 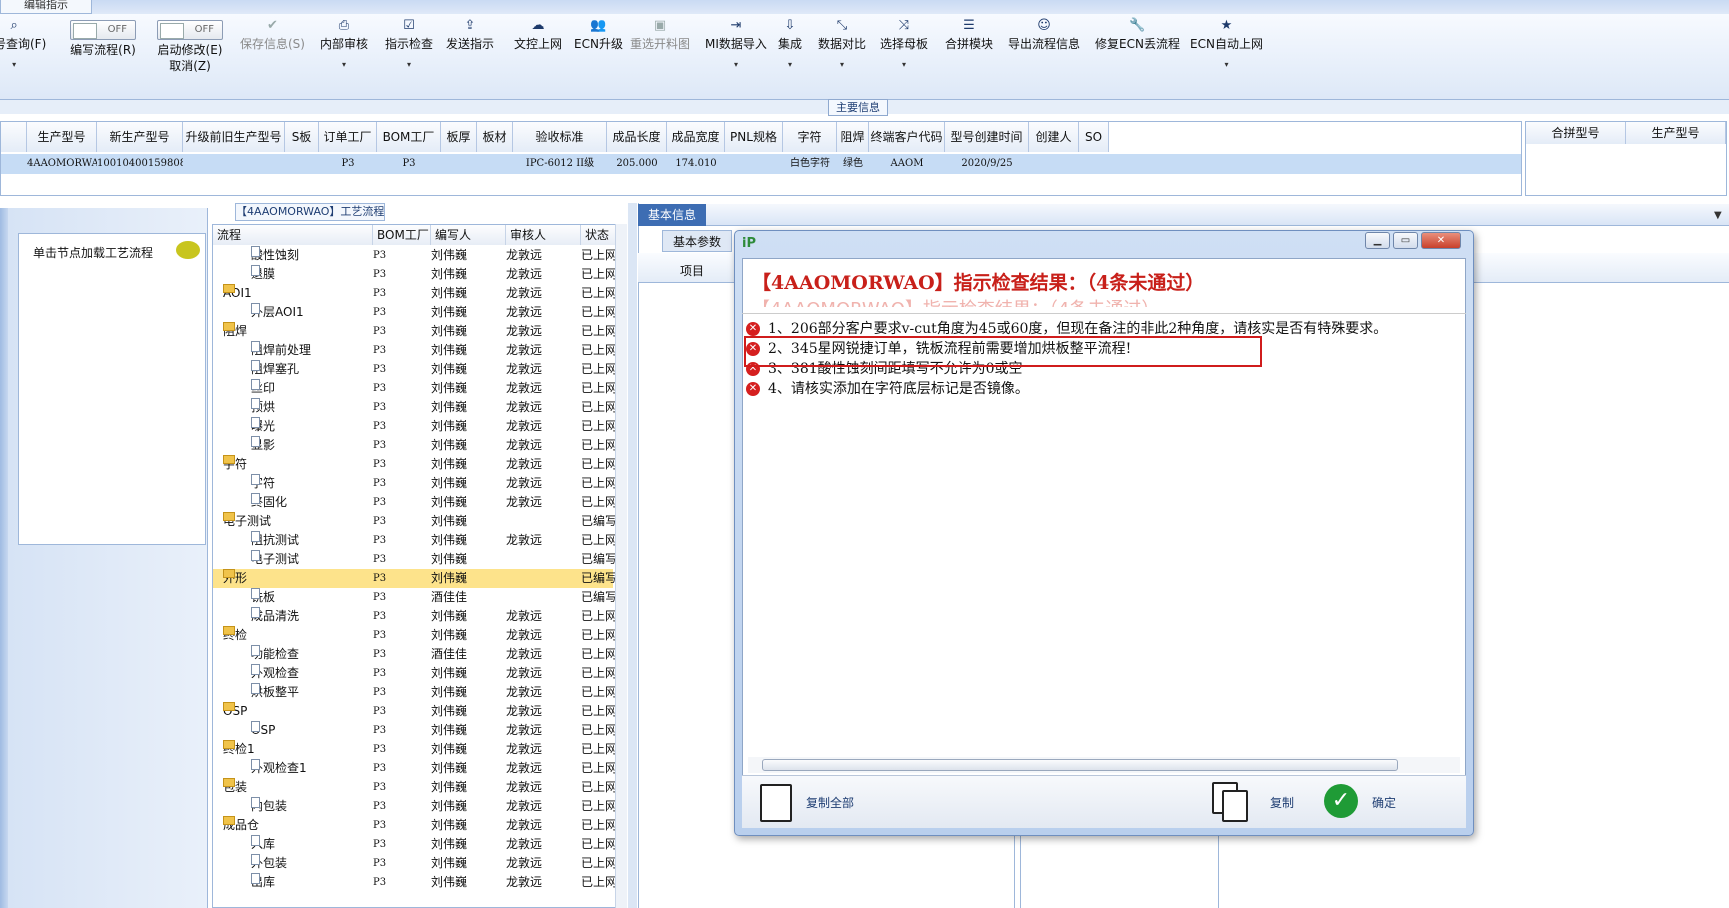 What do you see at coordinates (907, 137) in the screenshot?
I see `grid-header: 终端客户代码` at bounding box center [907, 137].